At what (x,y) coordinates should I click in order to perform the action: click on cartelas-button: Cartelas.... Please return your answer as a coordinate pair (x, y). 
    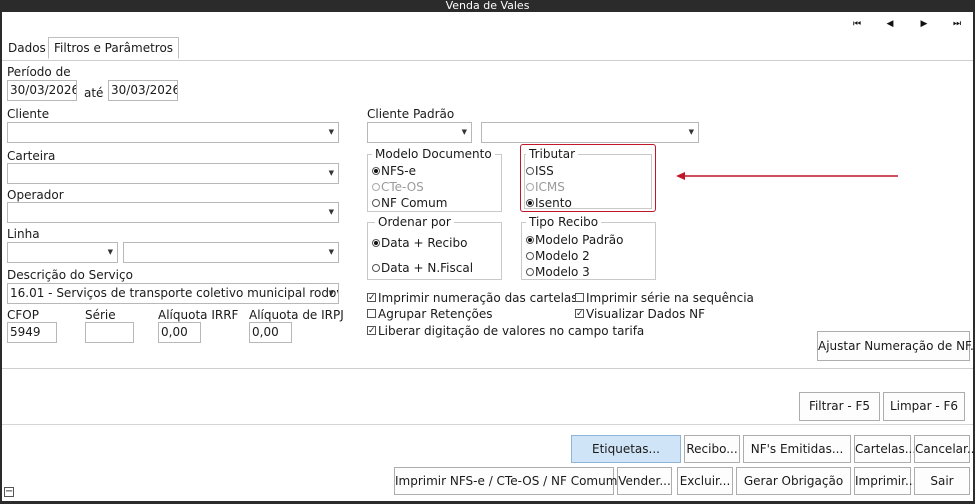
    Looking at the image, I should click on (885, 449).